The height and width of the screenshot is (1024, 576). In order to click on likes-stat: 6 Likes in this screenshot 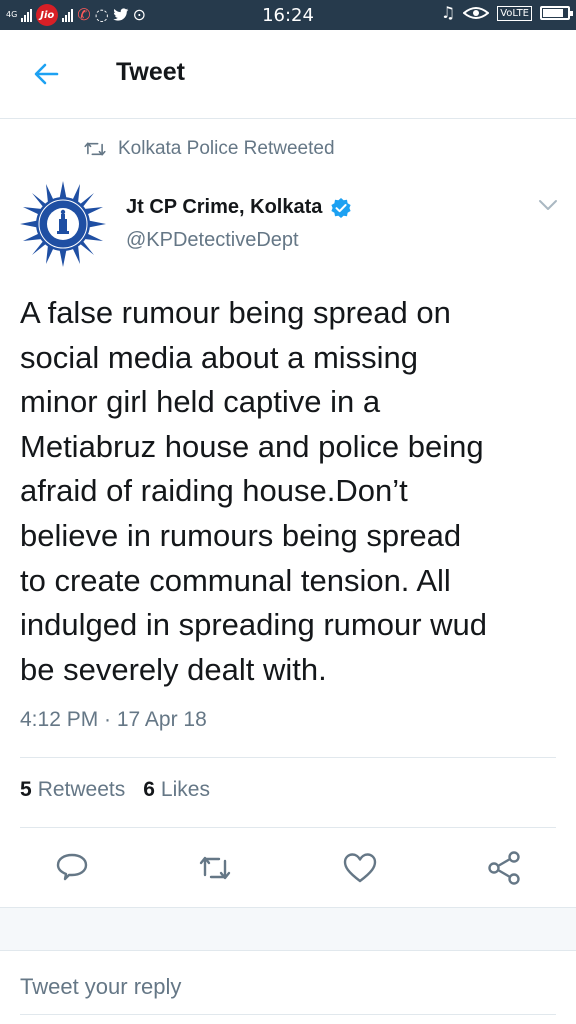, I will do `click(176, 790)`.